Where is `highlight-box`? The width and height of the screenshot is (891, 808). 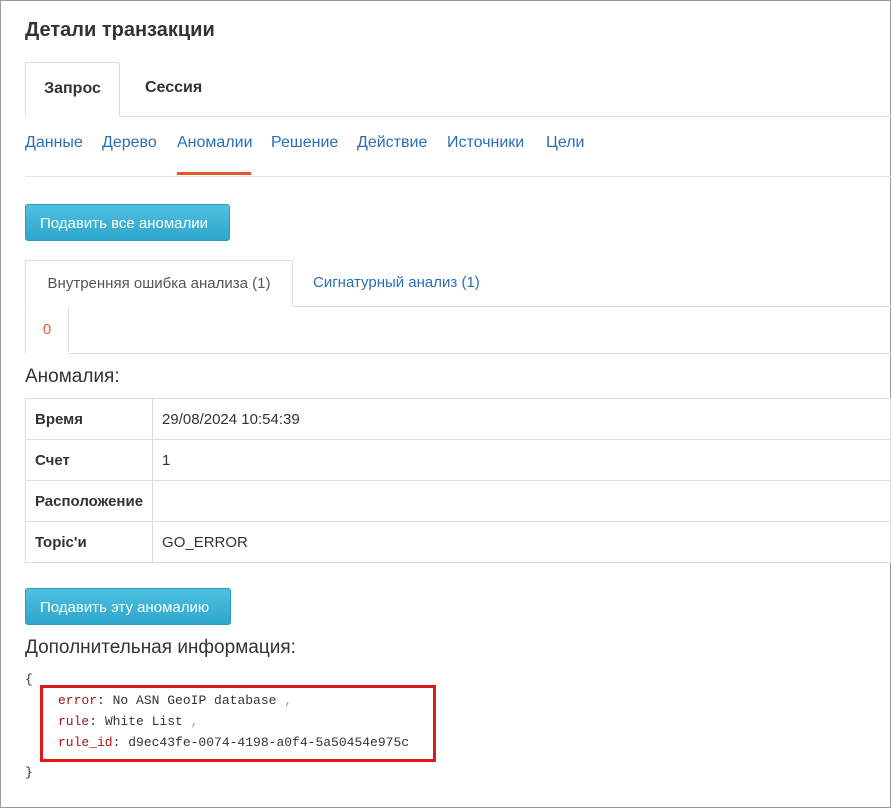 highlight-box is located at coordinates (238, 723).